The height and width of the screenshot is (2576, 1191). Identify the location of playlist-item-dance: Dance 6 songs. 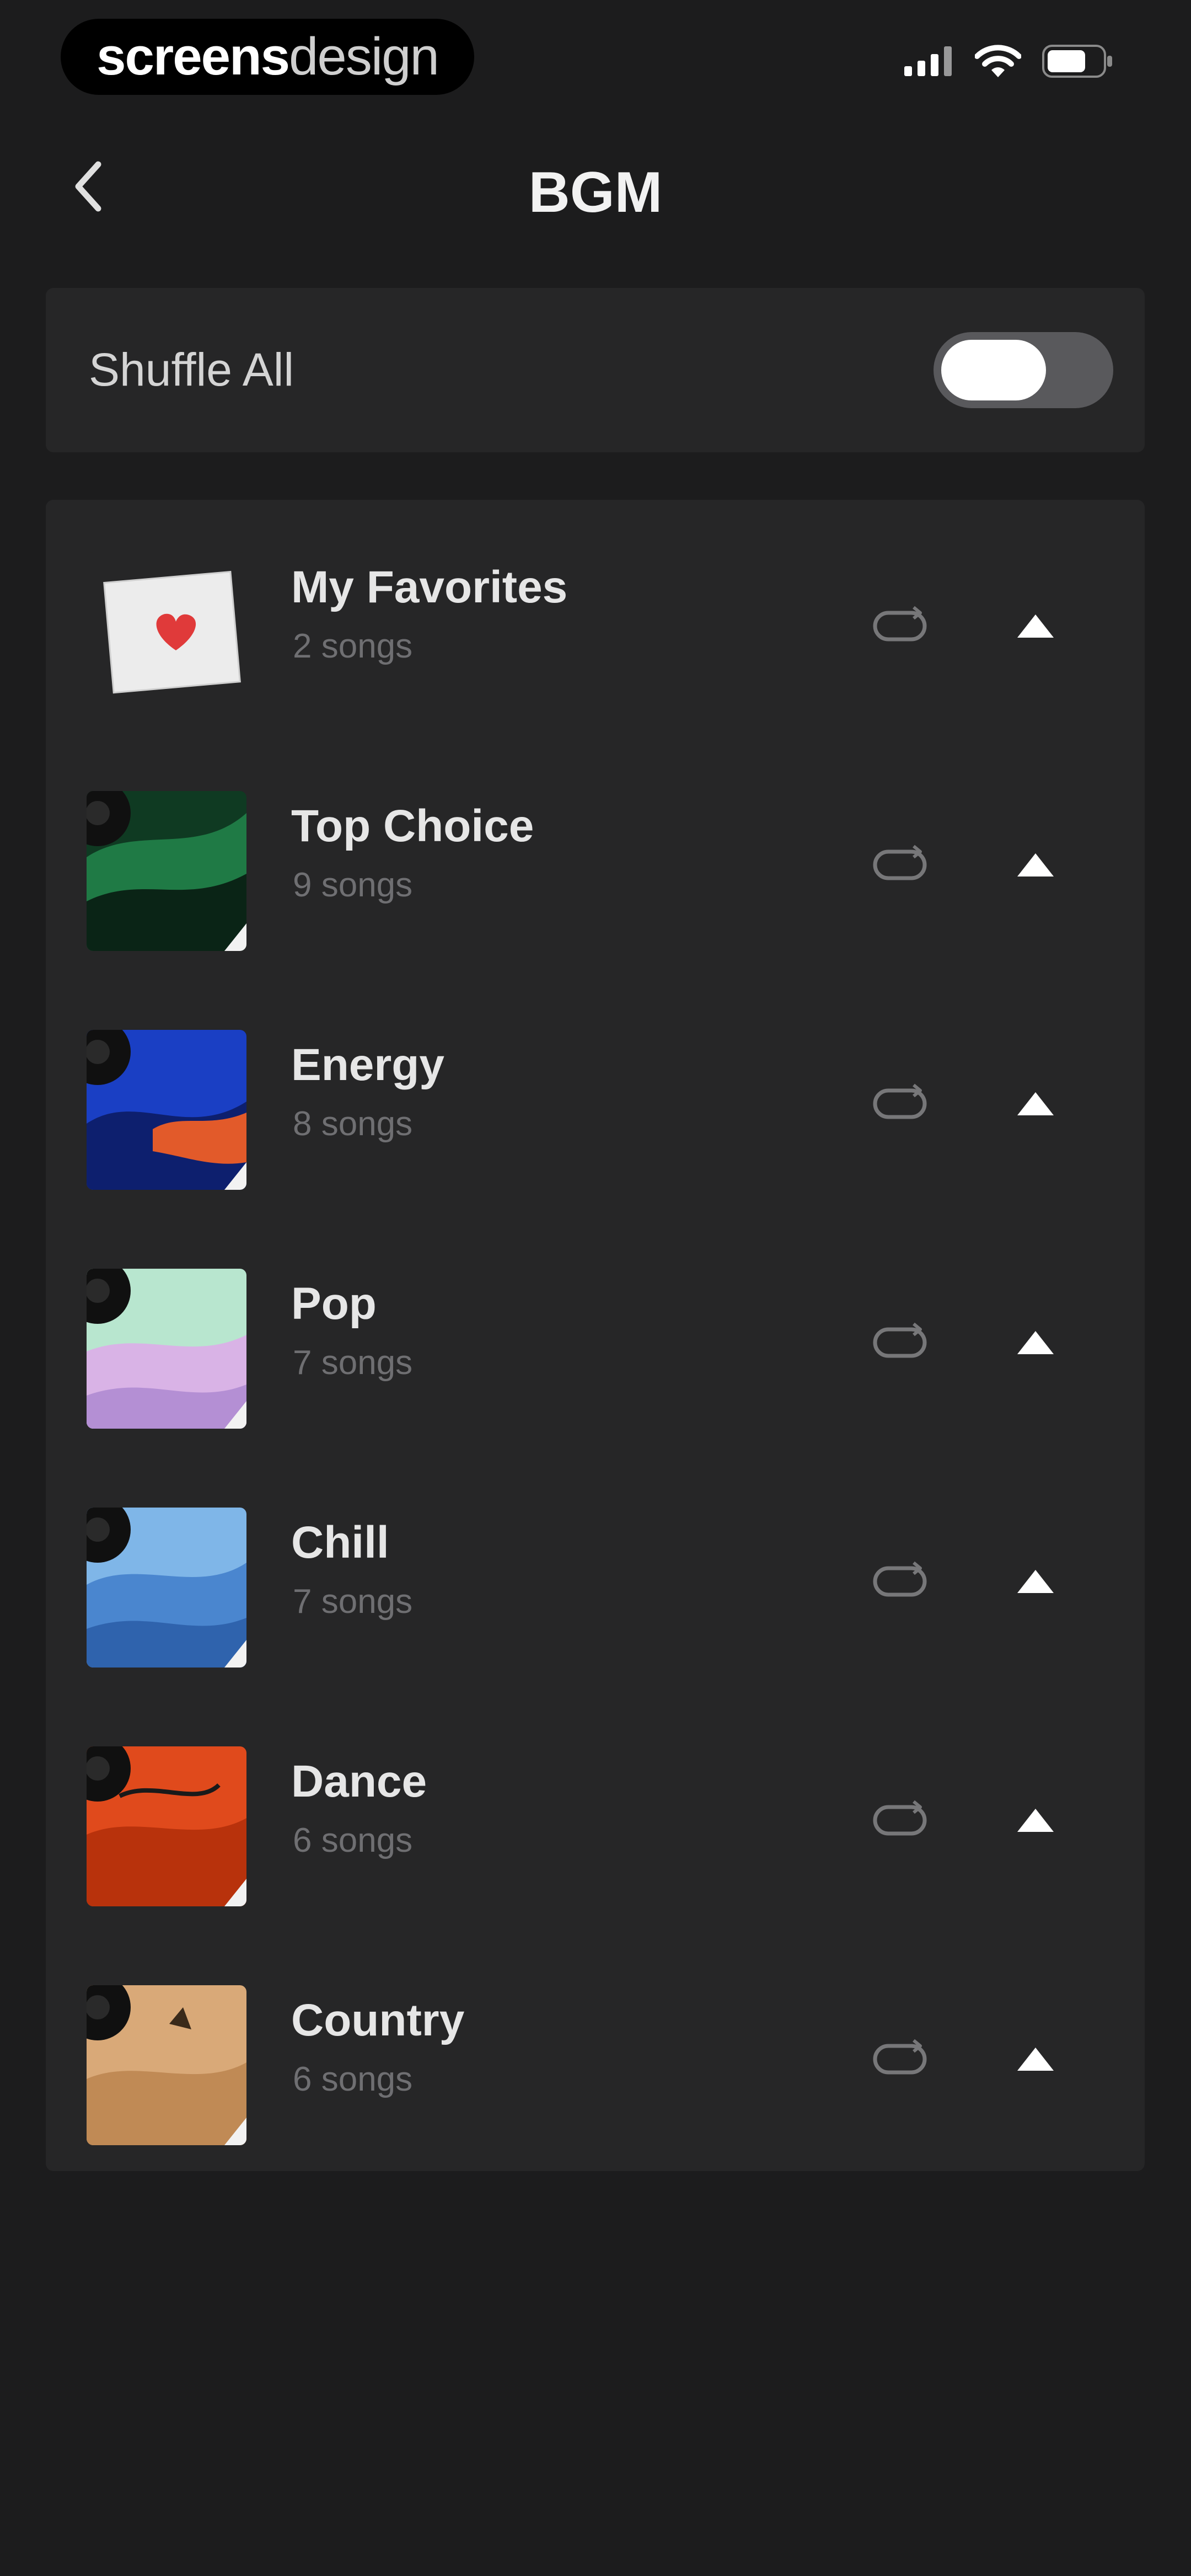
(595, 1804).